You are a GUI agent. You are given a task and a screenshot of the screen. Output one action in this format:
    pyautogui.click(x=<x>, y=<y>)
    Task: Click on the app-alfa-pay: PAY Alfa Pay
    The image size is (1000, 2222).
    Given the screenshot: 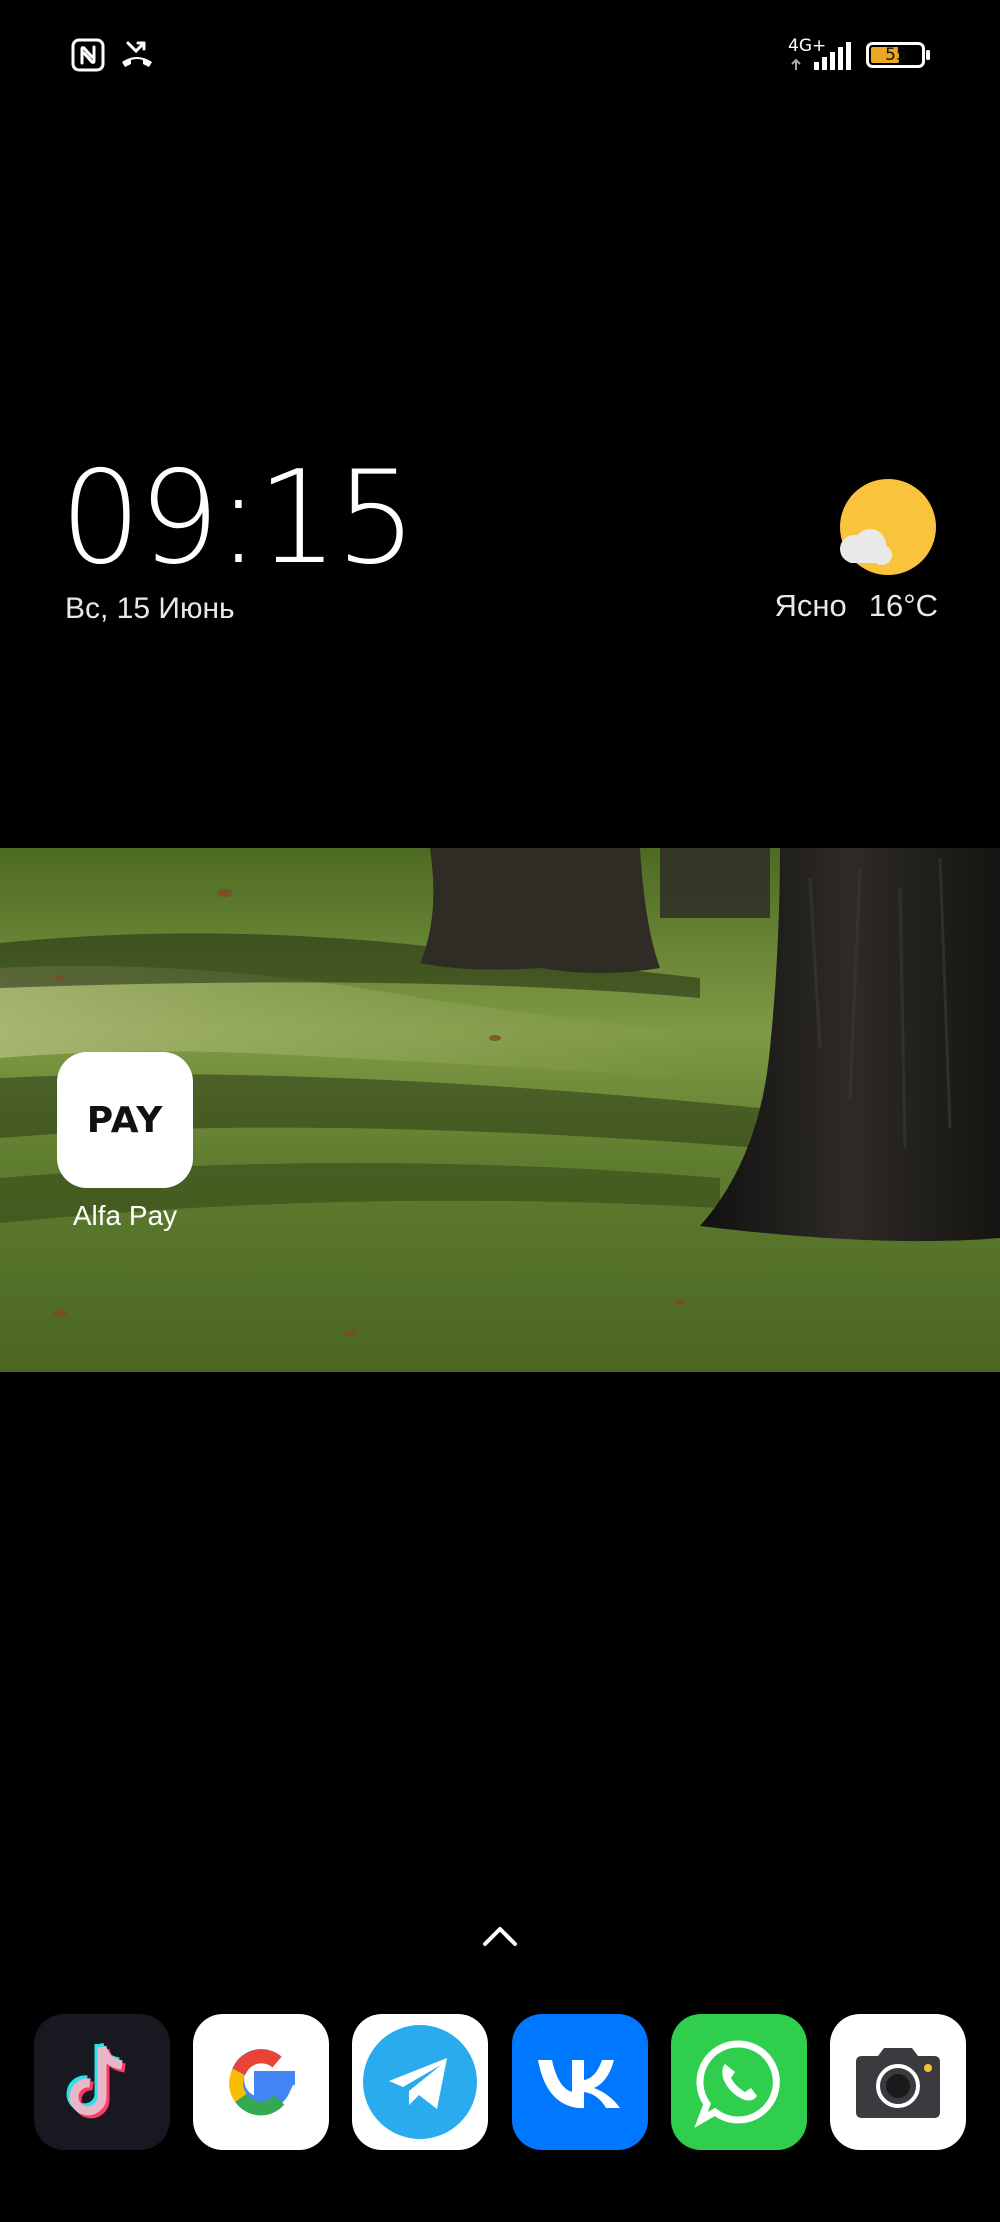 What is the action you would take?
    pyautogui.click(x=125, y=1142)
    